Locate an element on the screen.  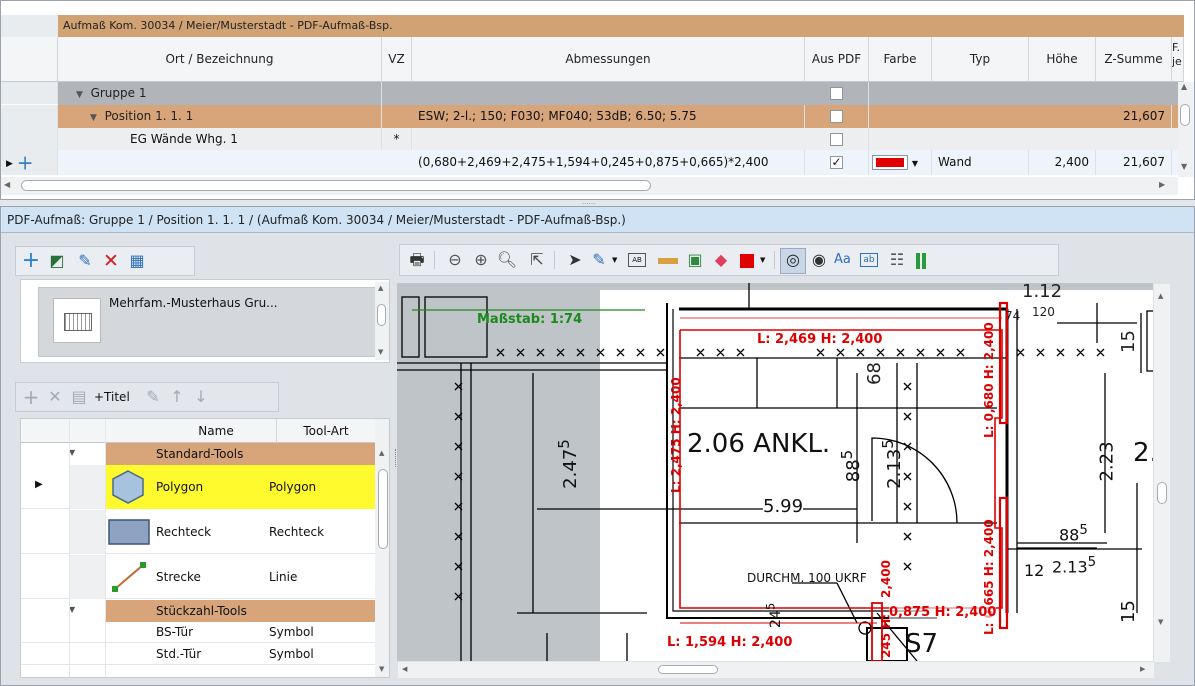
text-field-icon: ab is located at coordinates (869, 260).